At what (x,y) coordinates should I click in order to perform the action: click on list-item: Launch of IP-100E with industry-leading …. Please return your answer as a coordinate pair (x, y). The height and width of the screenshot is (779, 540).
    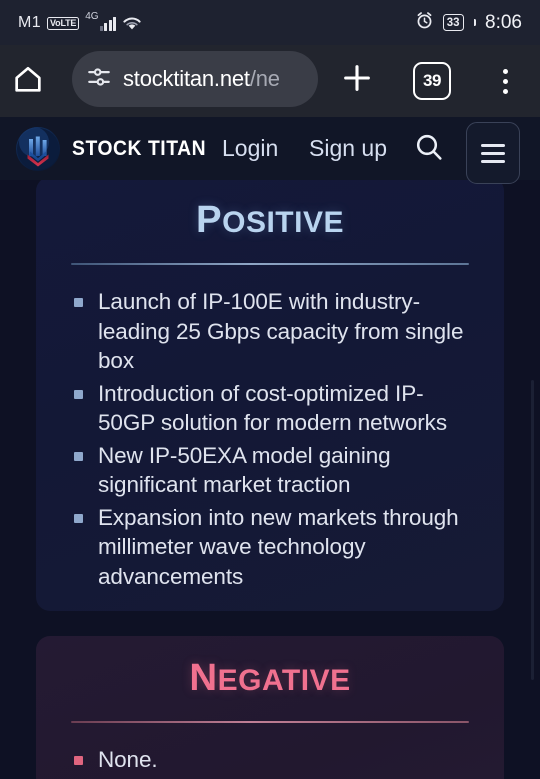
    Looking at the image, I should click on (275, 331).